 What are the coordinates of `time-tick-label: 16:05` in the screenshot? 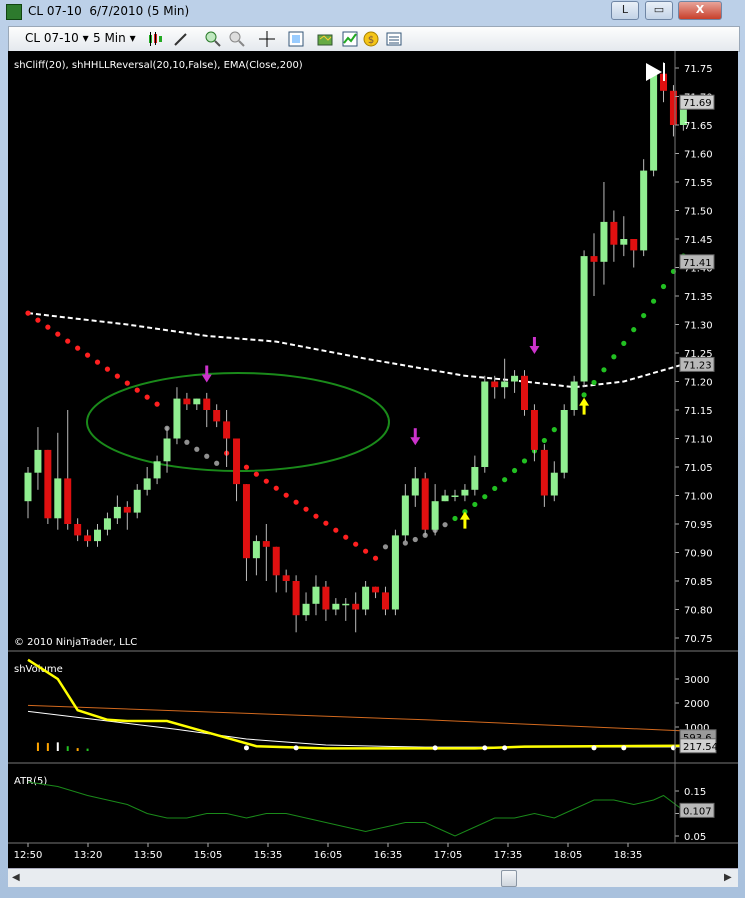 It's located at (328, 855).